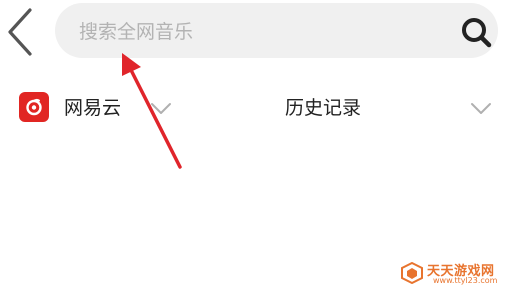  I want to click on search-icon, so click(477, 33).